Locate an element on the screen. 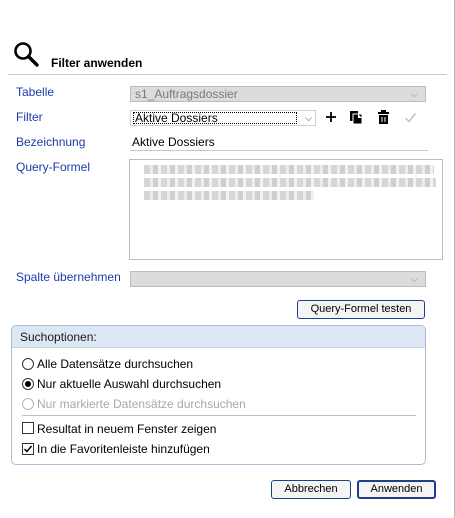  copy-icon is located at coordinates (356, 117).